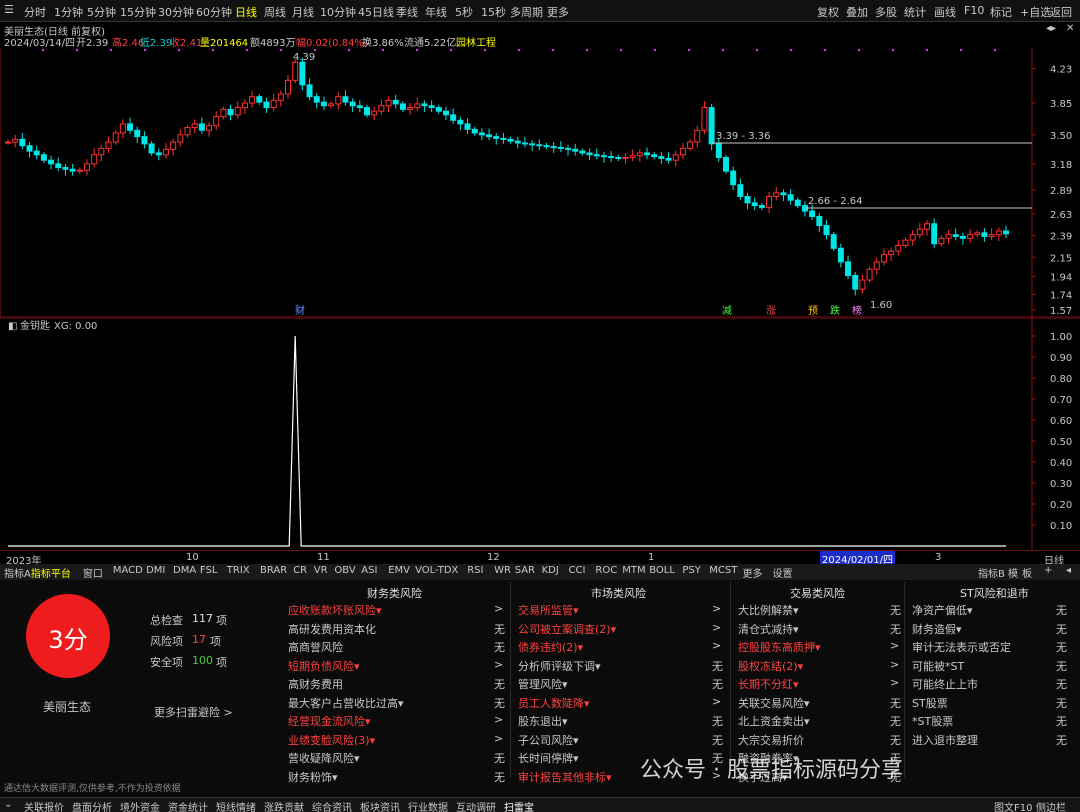  Describe the element at coordinates (476, 805) in the screenshot. I see `bottom-tab-9: 互动调研` at that location.